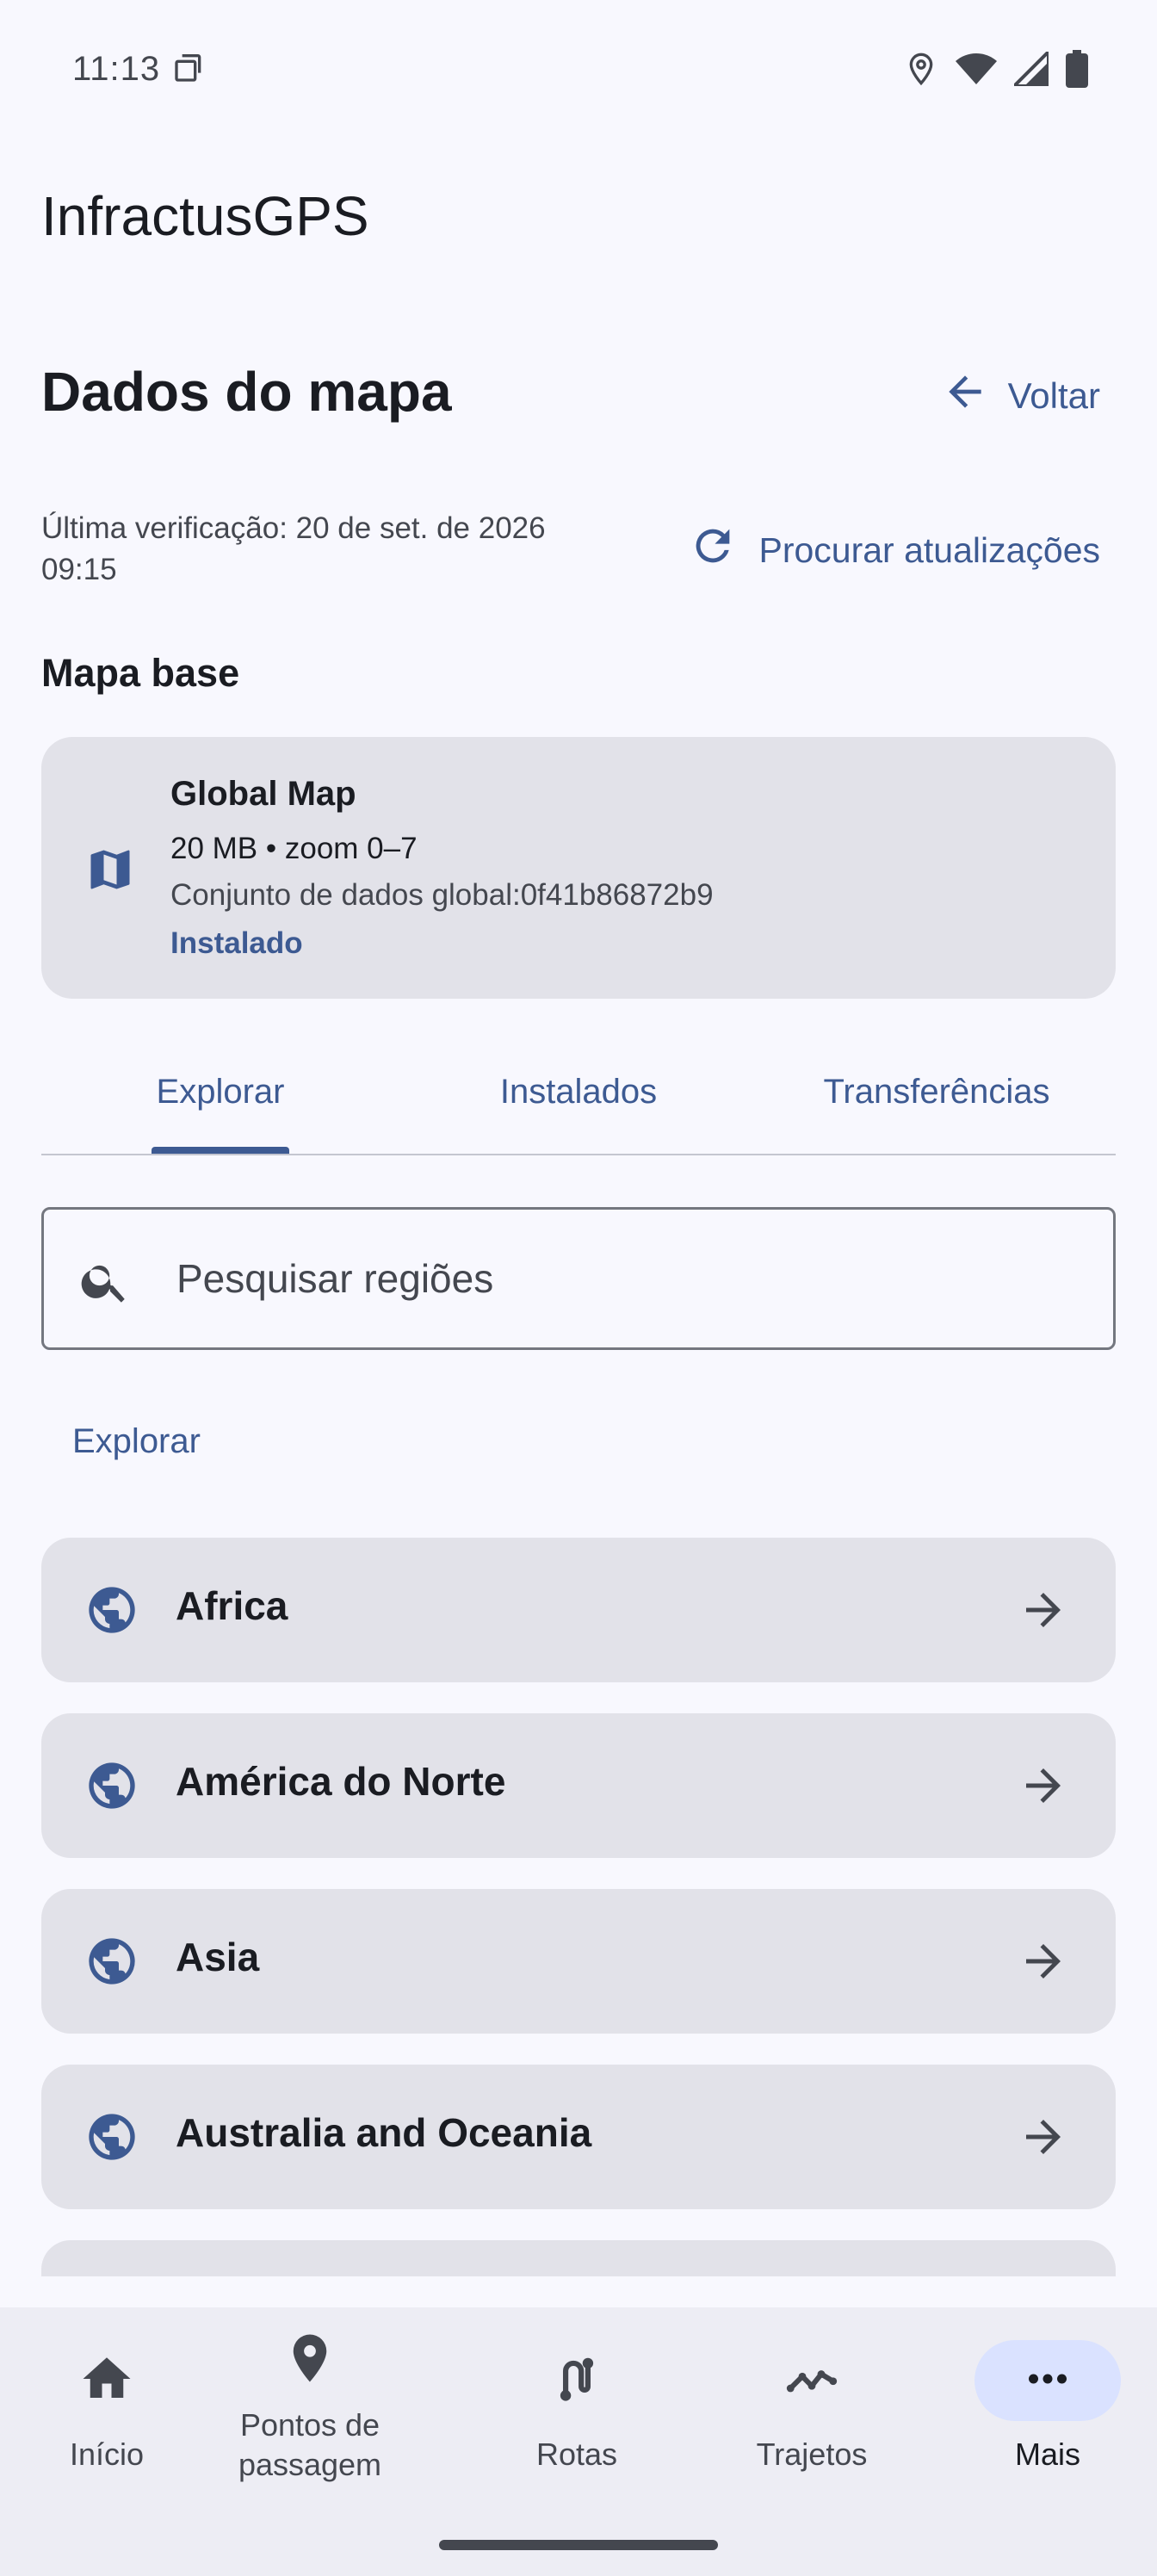 This screenshot has height=2576, width=1157. Describe the element at coordinates (442, 895) in the screenshot. I see `base-map-dataset: Conjunto de dados global:0f41b86872b9` at that location.